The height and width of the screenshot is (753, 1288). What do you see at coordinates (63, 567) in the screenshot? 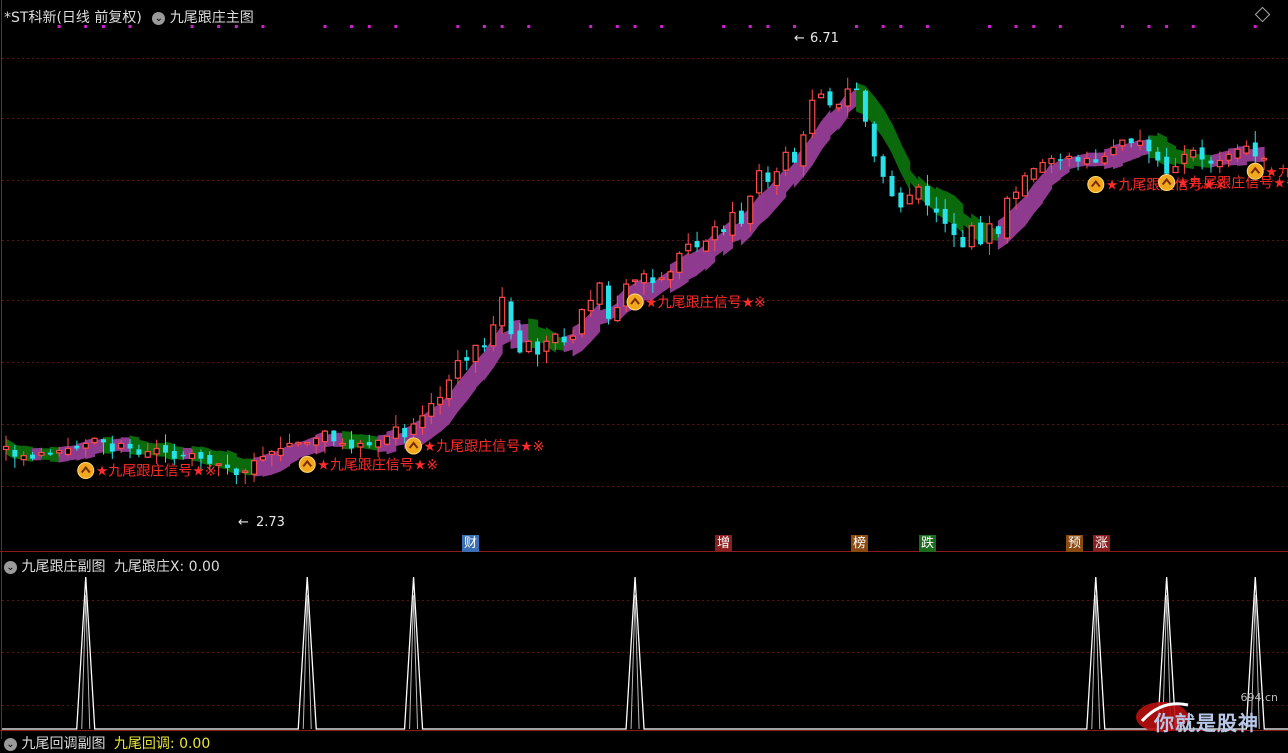
I see `sub-indicator-name: 九尾跟庄副图` at bounding box center [63, 567].